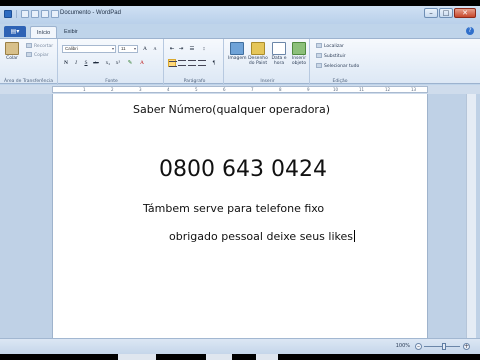 This screenshot has height=360, width=480. I want to click on document-line-4: obrigado pessoal deixe seus likes, so click(262, 236).